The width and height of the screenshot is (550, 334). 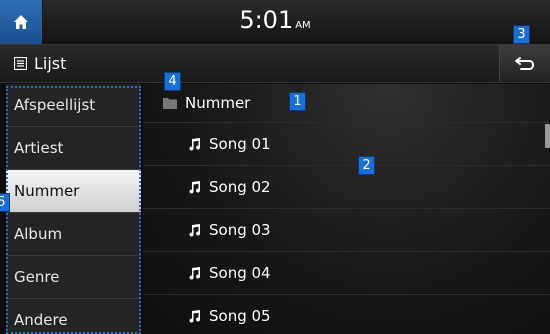 I want to click on clock: 5:01 AM, so click(x=275, y=20).